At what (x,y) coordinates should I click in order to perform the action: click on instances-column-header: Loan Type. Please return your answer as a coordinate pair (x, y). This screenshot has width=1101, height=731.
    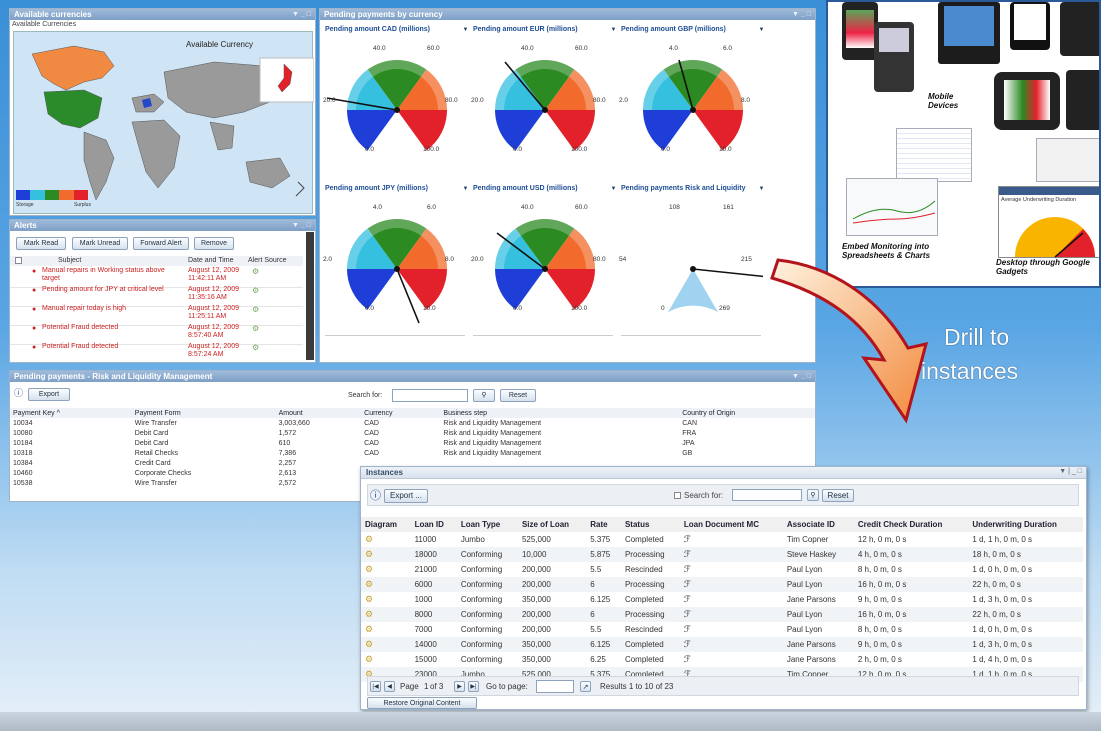
    Looking at the image, I should click on (487, 524).